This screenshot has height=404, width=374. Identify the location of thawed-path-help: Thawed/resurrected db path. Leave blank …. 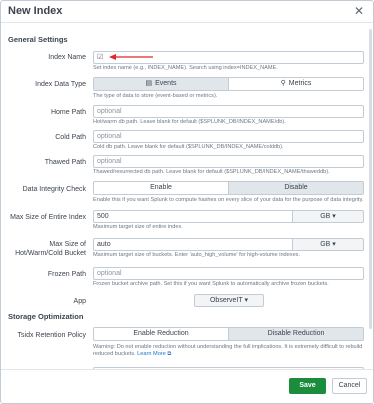
(211, 172).